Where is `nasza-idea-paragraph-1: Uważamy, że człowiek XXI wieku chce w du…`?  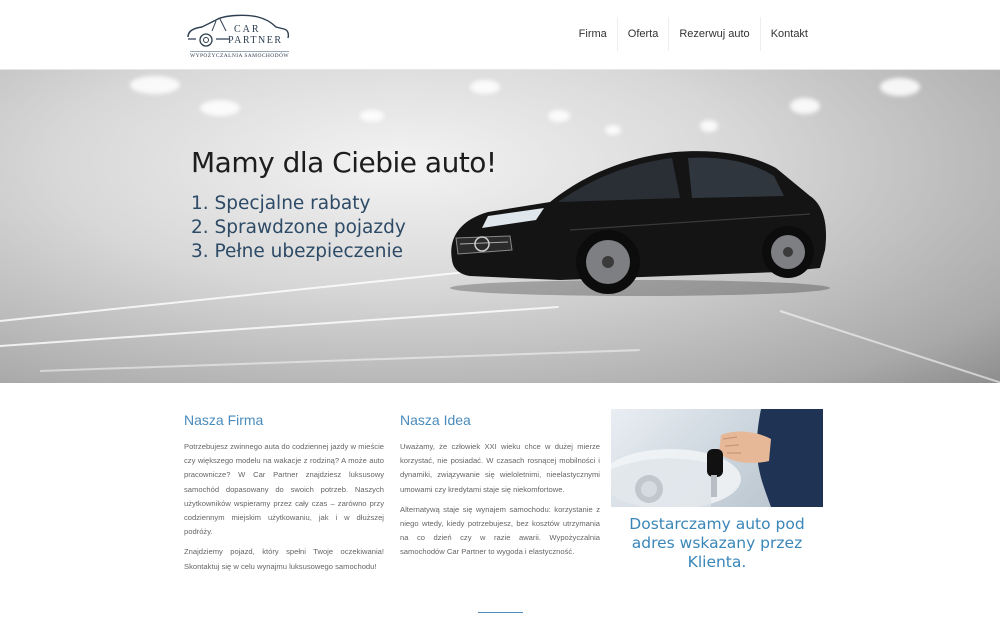 nasza-idea-paragraph-1: Uważamy, że człowiek XXI wieku chce w du… is located at coordinates (500, 468).